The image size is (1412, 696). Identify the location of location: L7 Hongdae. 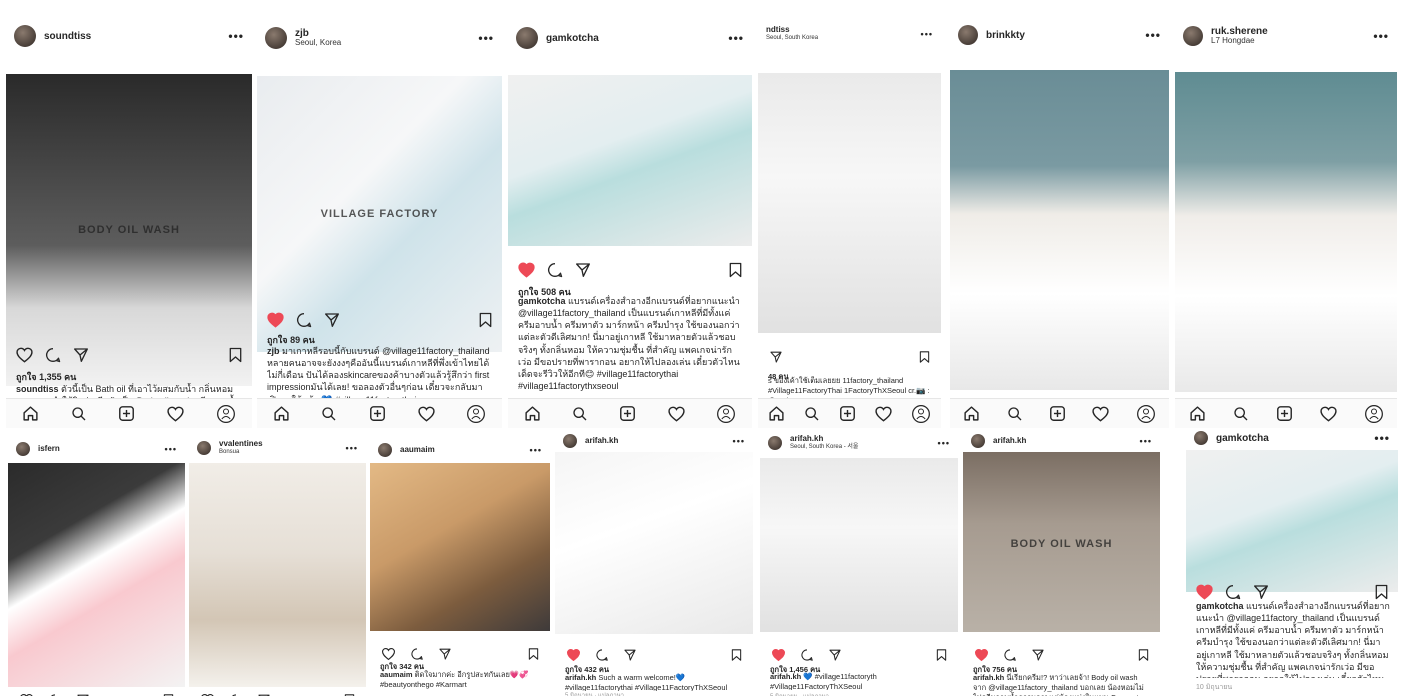
(1292, 41).